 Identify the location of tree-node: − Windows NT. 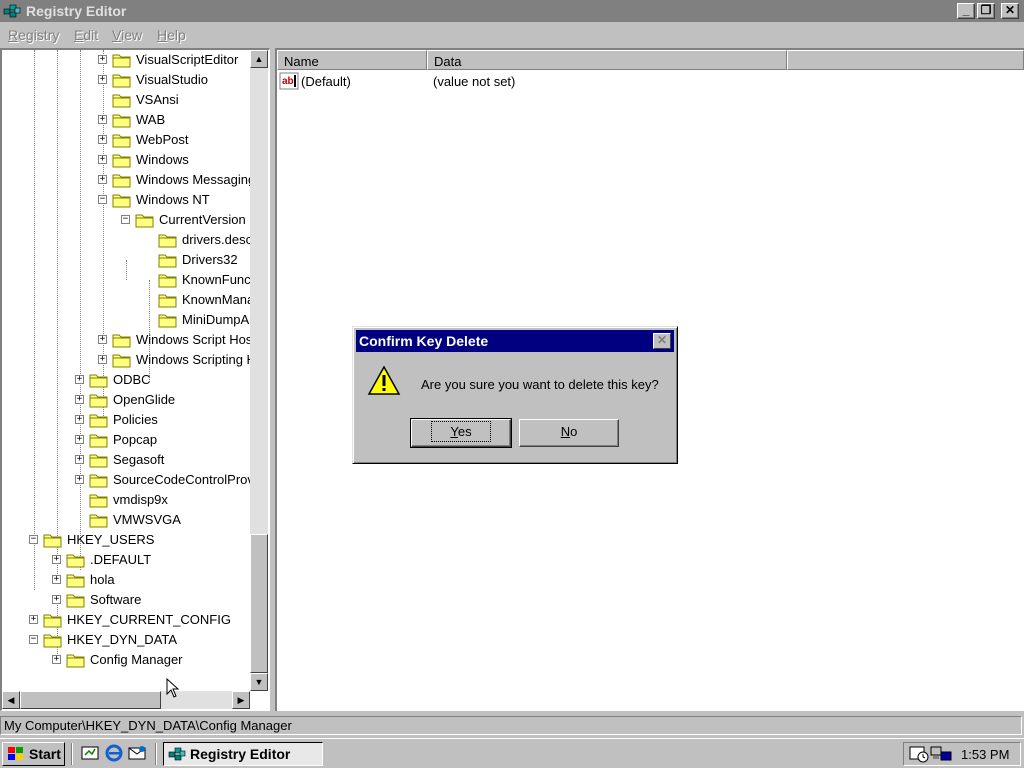
(126, 200).